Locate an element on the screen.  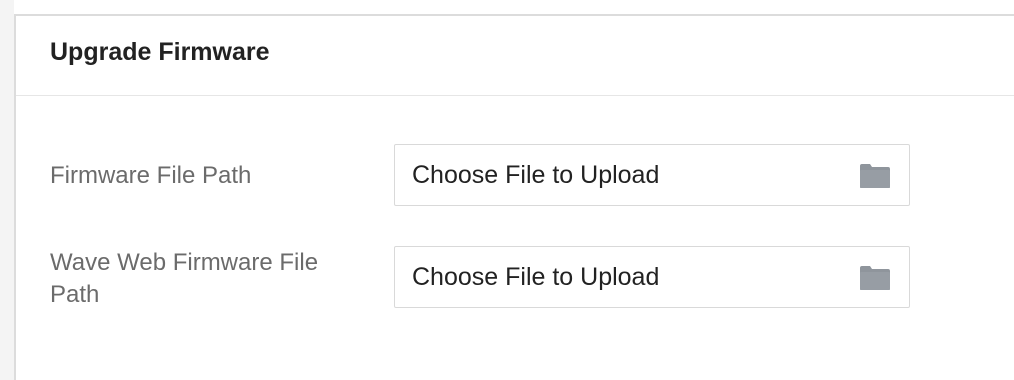
firmware-file-chooser: Choose File to Upload is located at coordinates (652, 175).